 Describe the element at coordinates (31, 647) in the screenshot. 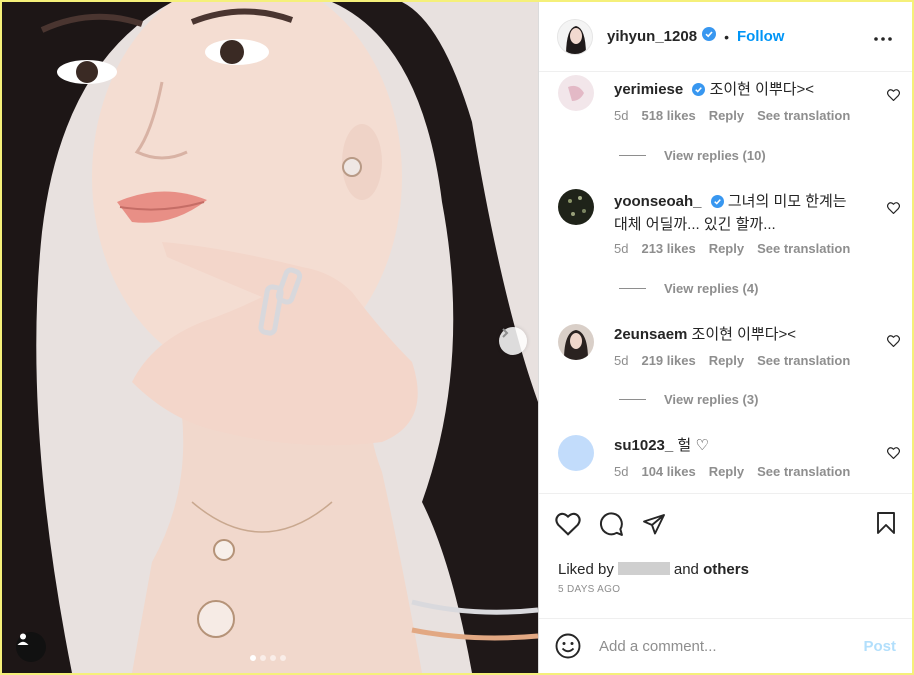

I see `user-tag-button` at that location.